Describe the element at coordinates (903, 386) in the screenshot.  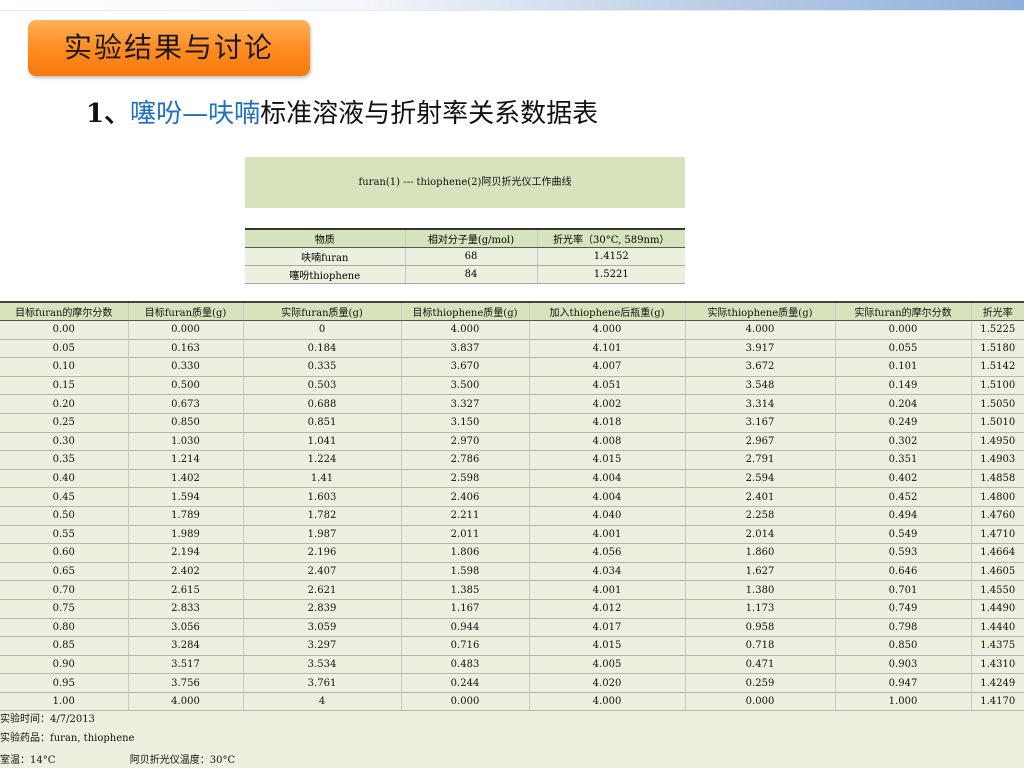
I see `table-cell: 0.149` at that location.